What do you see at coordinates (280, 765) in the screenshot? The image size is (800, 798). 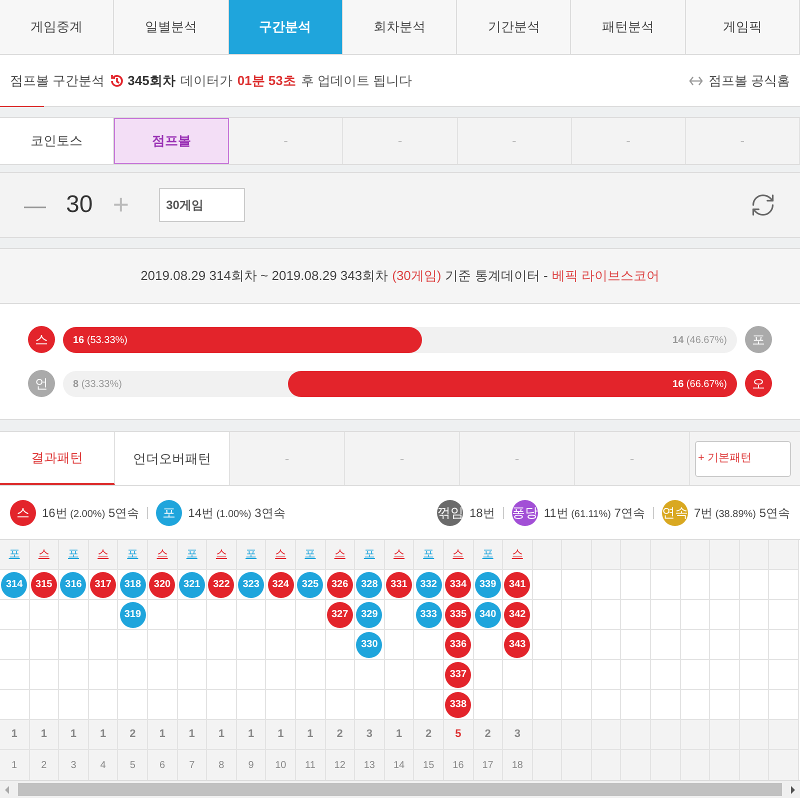 I see `column-index: 10` at bounding box center [280, 765].